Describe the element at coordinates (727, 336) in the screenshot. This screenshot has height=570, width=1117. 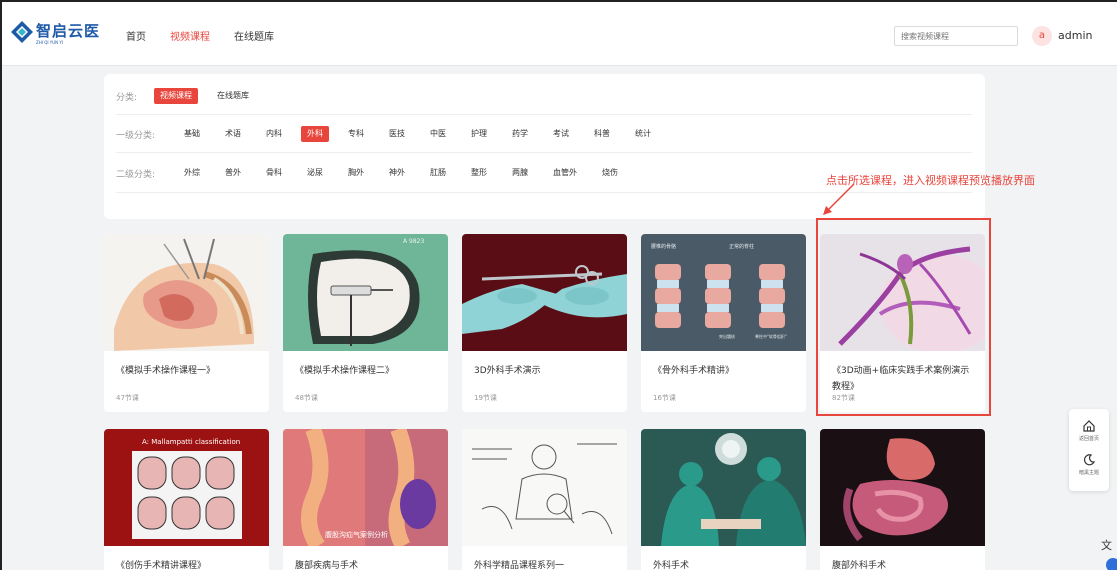
I see `thumb-label: 突出髓核` at that location.